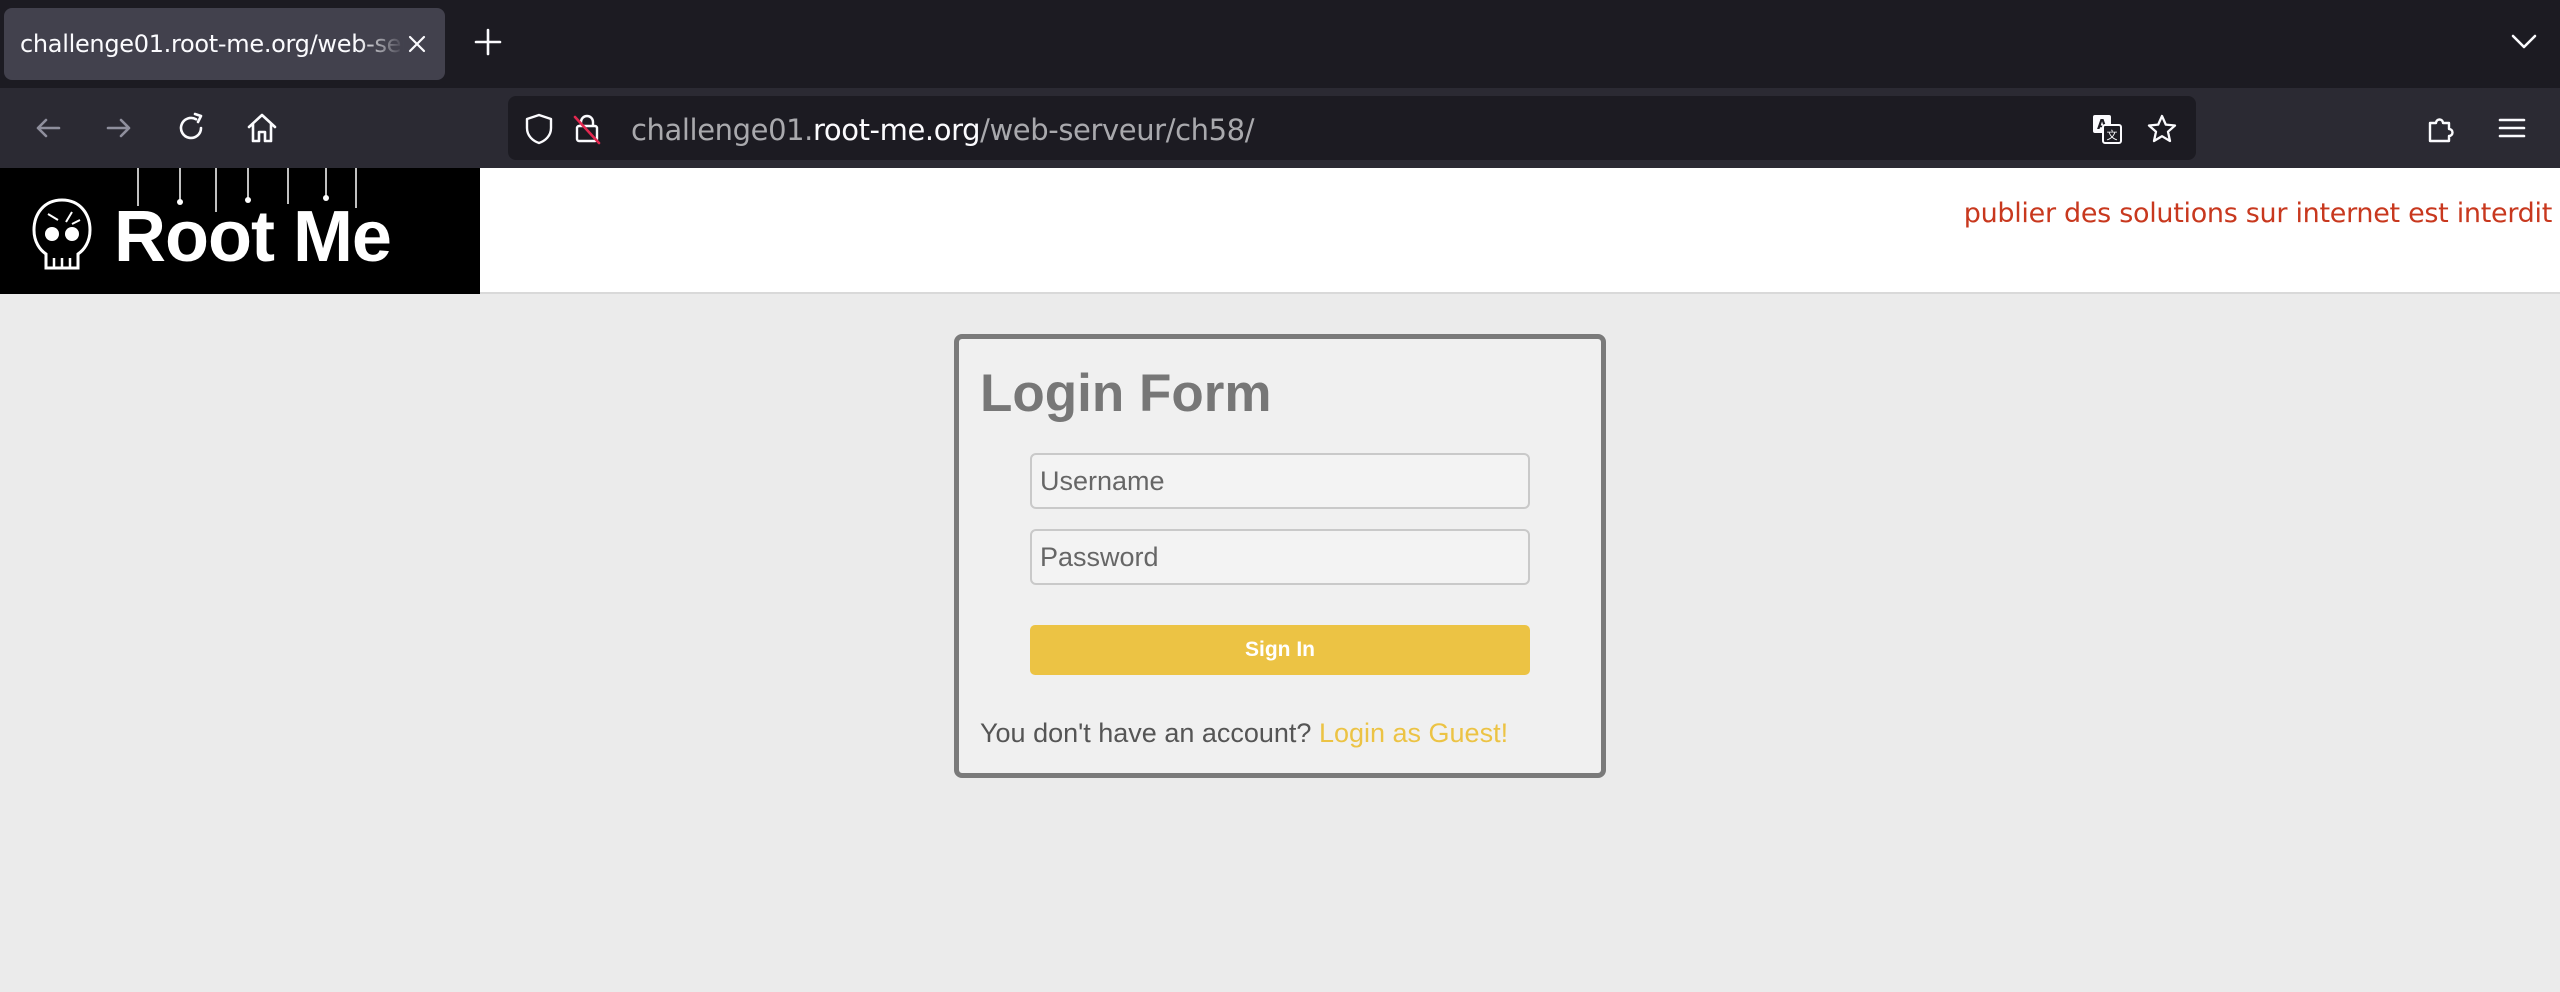 This screenshot has width=2560, height=992. Describe the element at coordinates (539, 129) in the screenshot. I see `shield-icon` at that location.